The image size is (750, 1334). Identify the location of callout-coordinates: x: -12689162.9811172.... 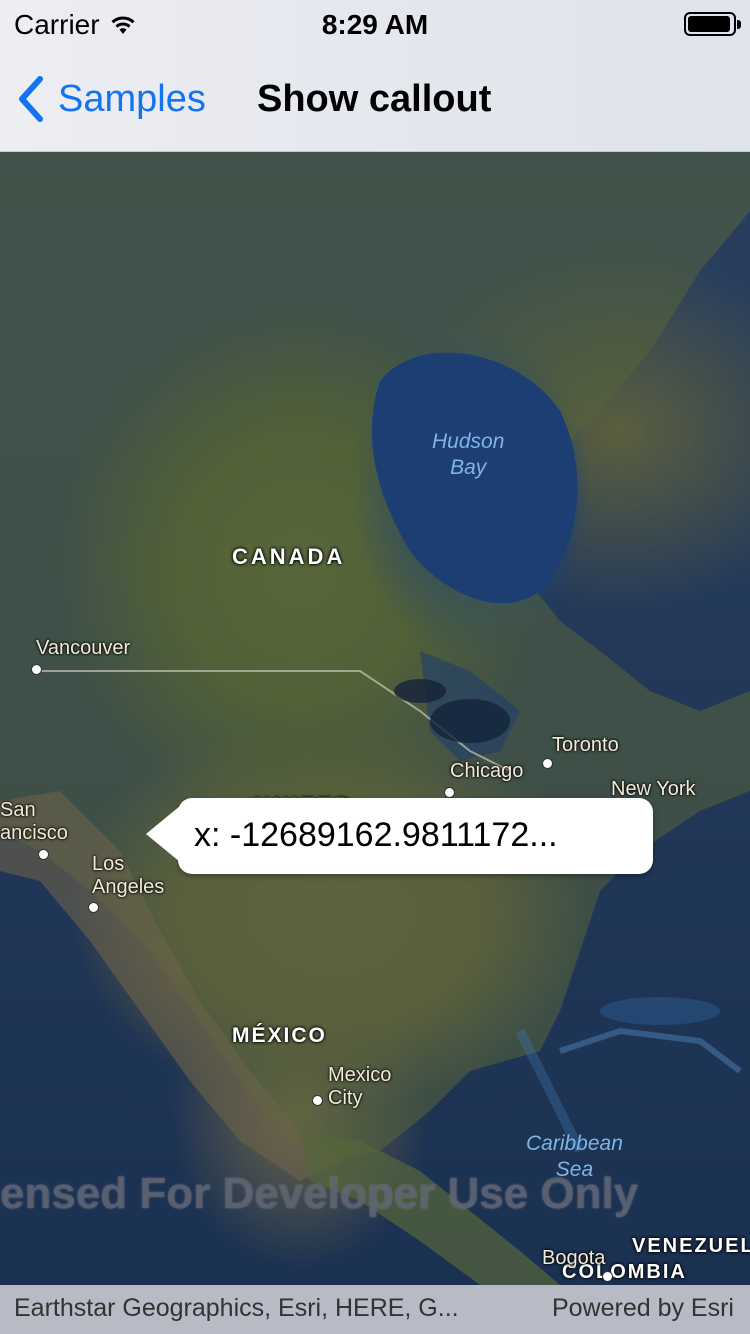
(376, 835).